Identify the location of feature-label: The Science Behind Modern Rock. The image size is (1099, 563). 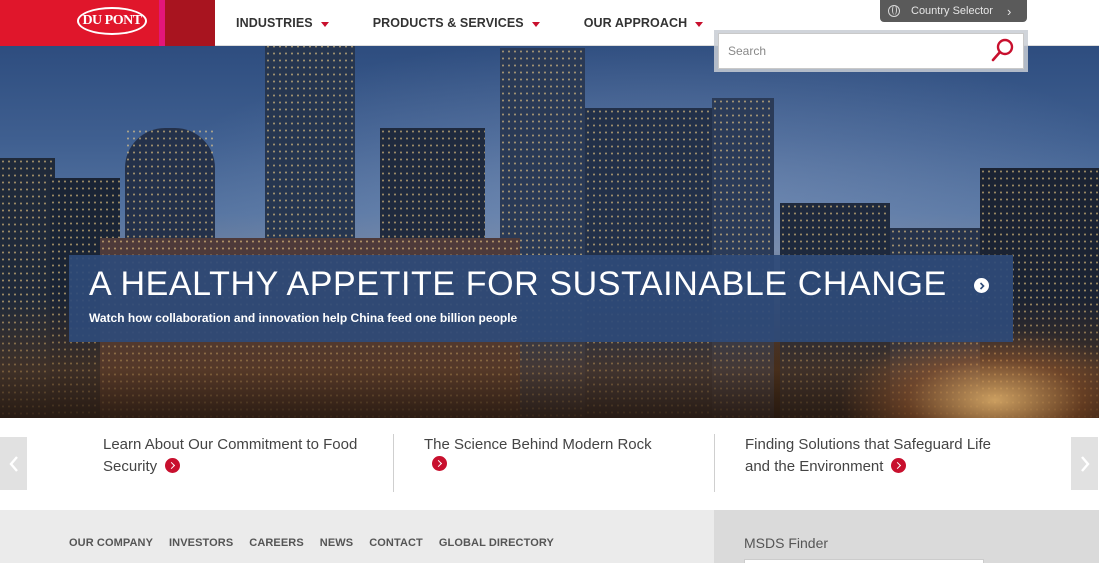
(538, 444).